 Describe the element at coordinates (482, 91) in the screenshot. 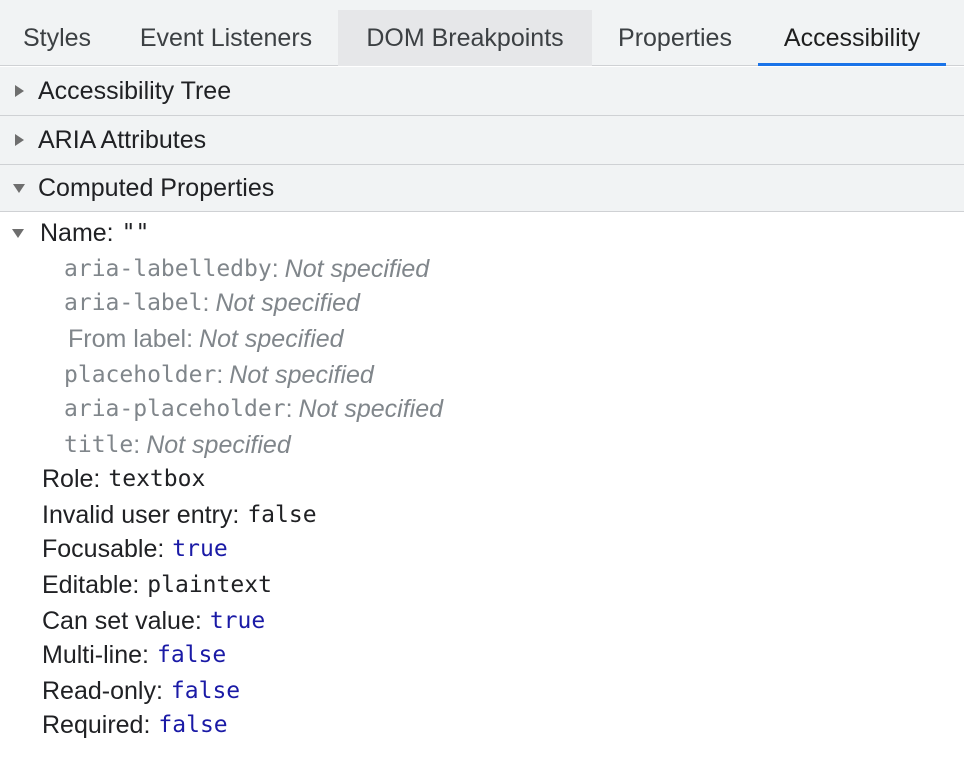

I see `accessibility-tree-section-header: Accessibility Tree` at that location.